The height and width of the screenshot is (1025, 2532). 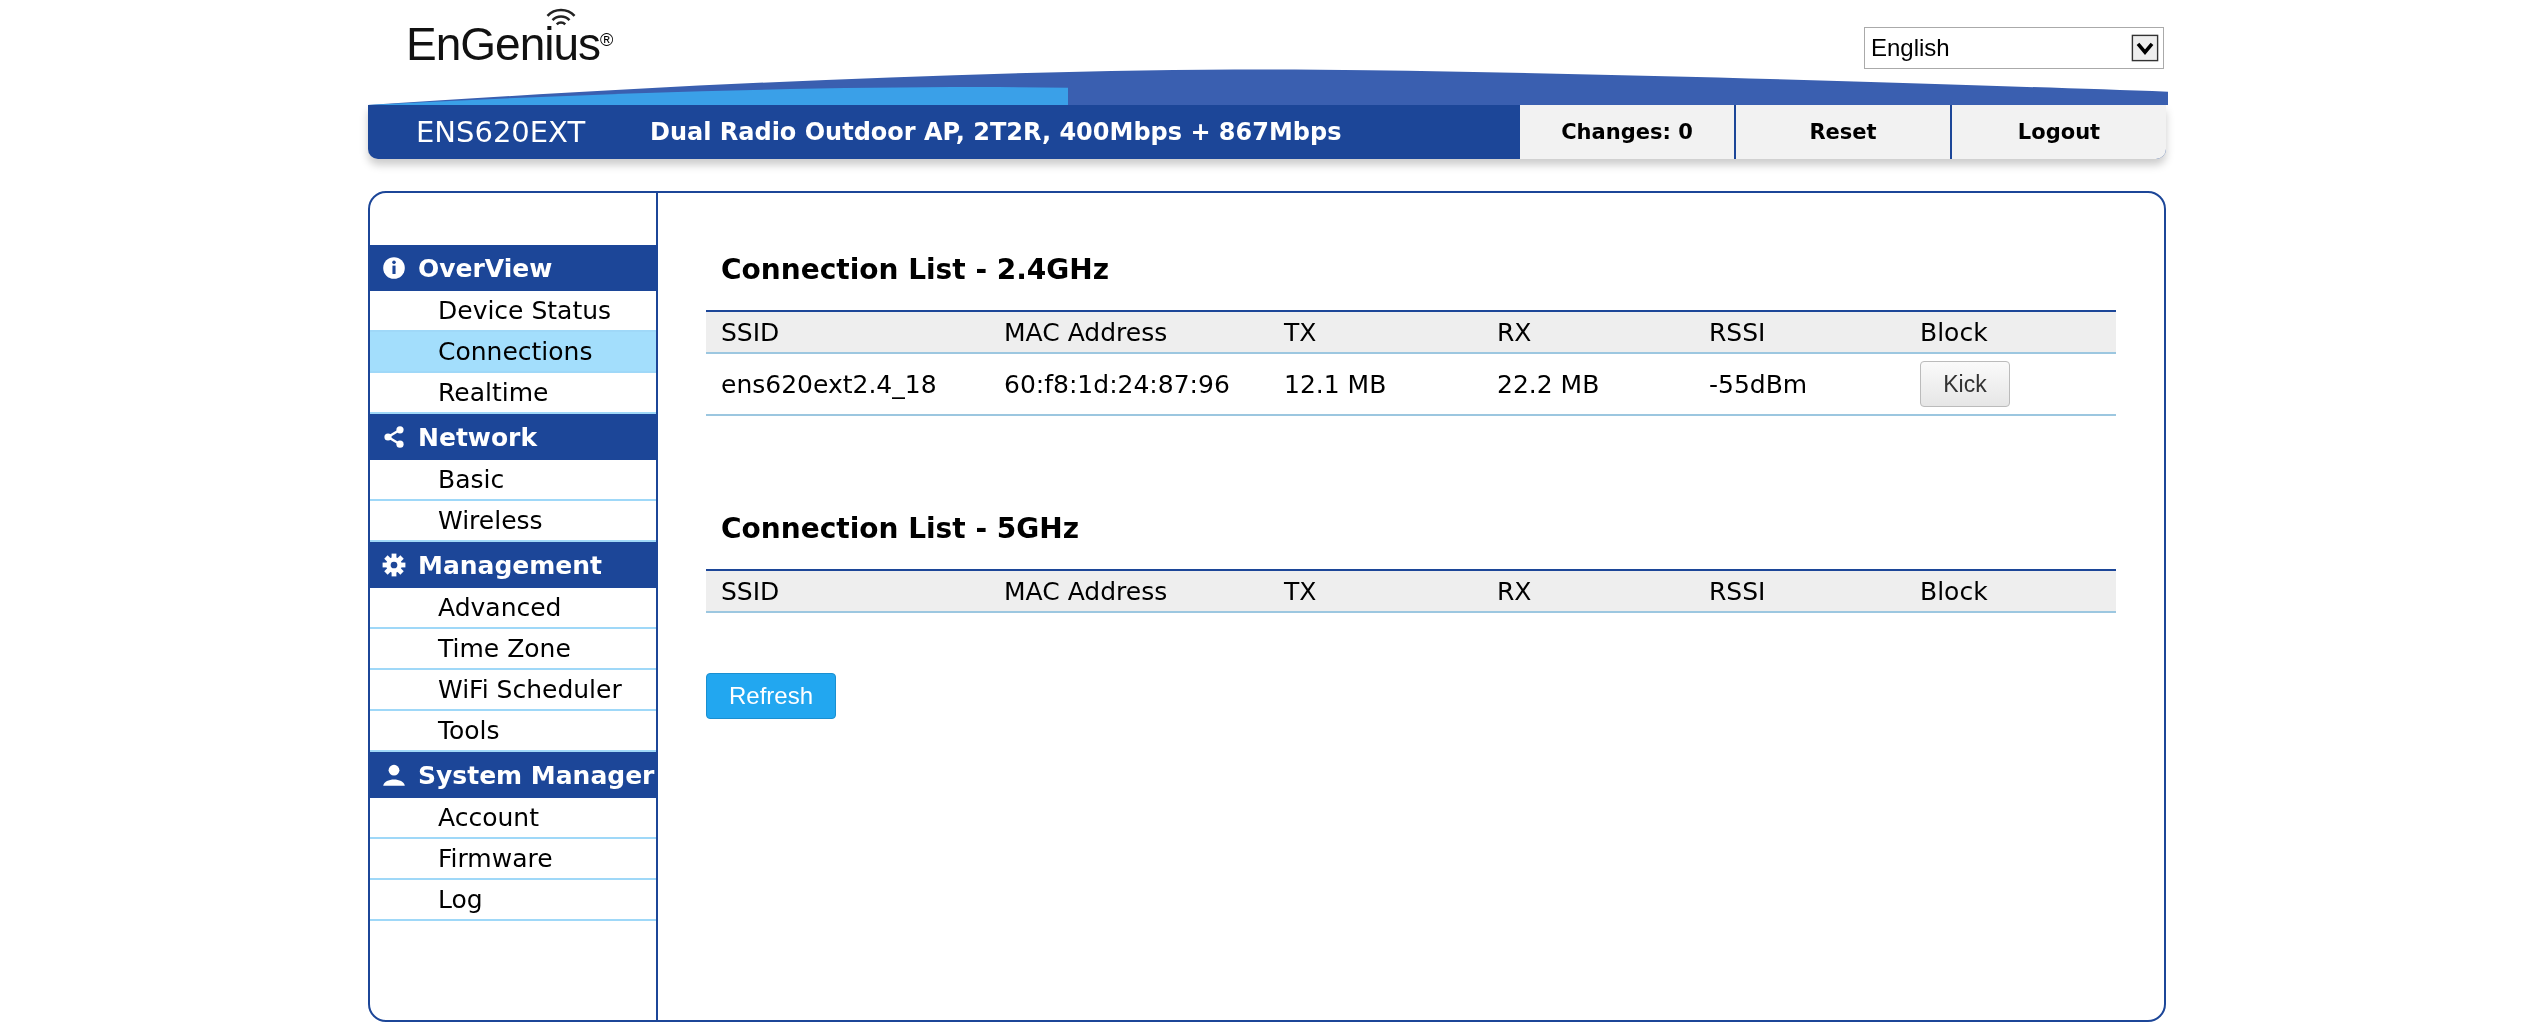 What do you see at coordinates (2014, 48) in the screenshot?
I see `language-select: English` at bounding box center [2014, 48].